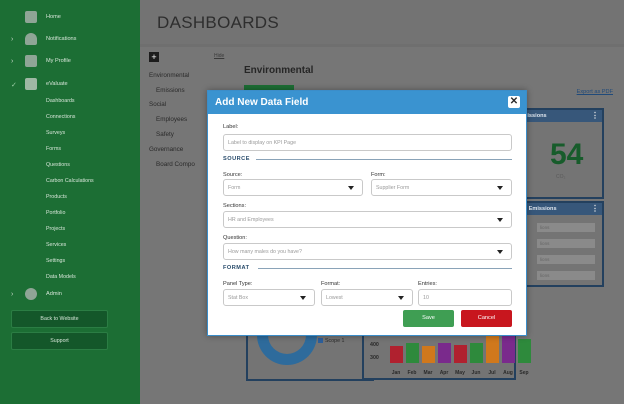  Describe the element at coordinates (170, 90) in the screenshot. I see `tree-item-emissions: Emissions` at that location.